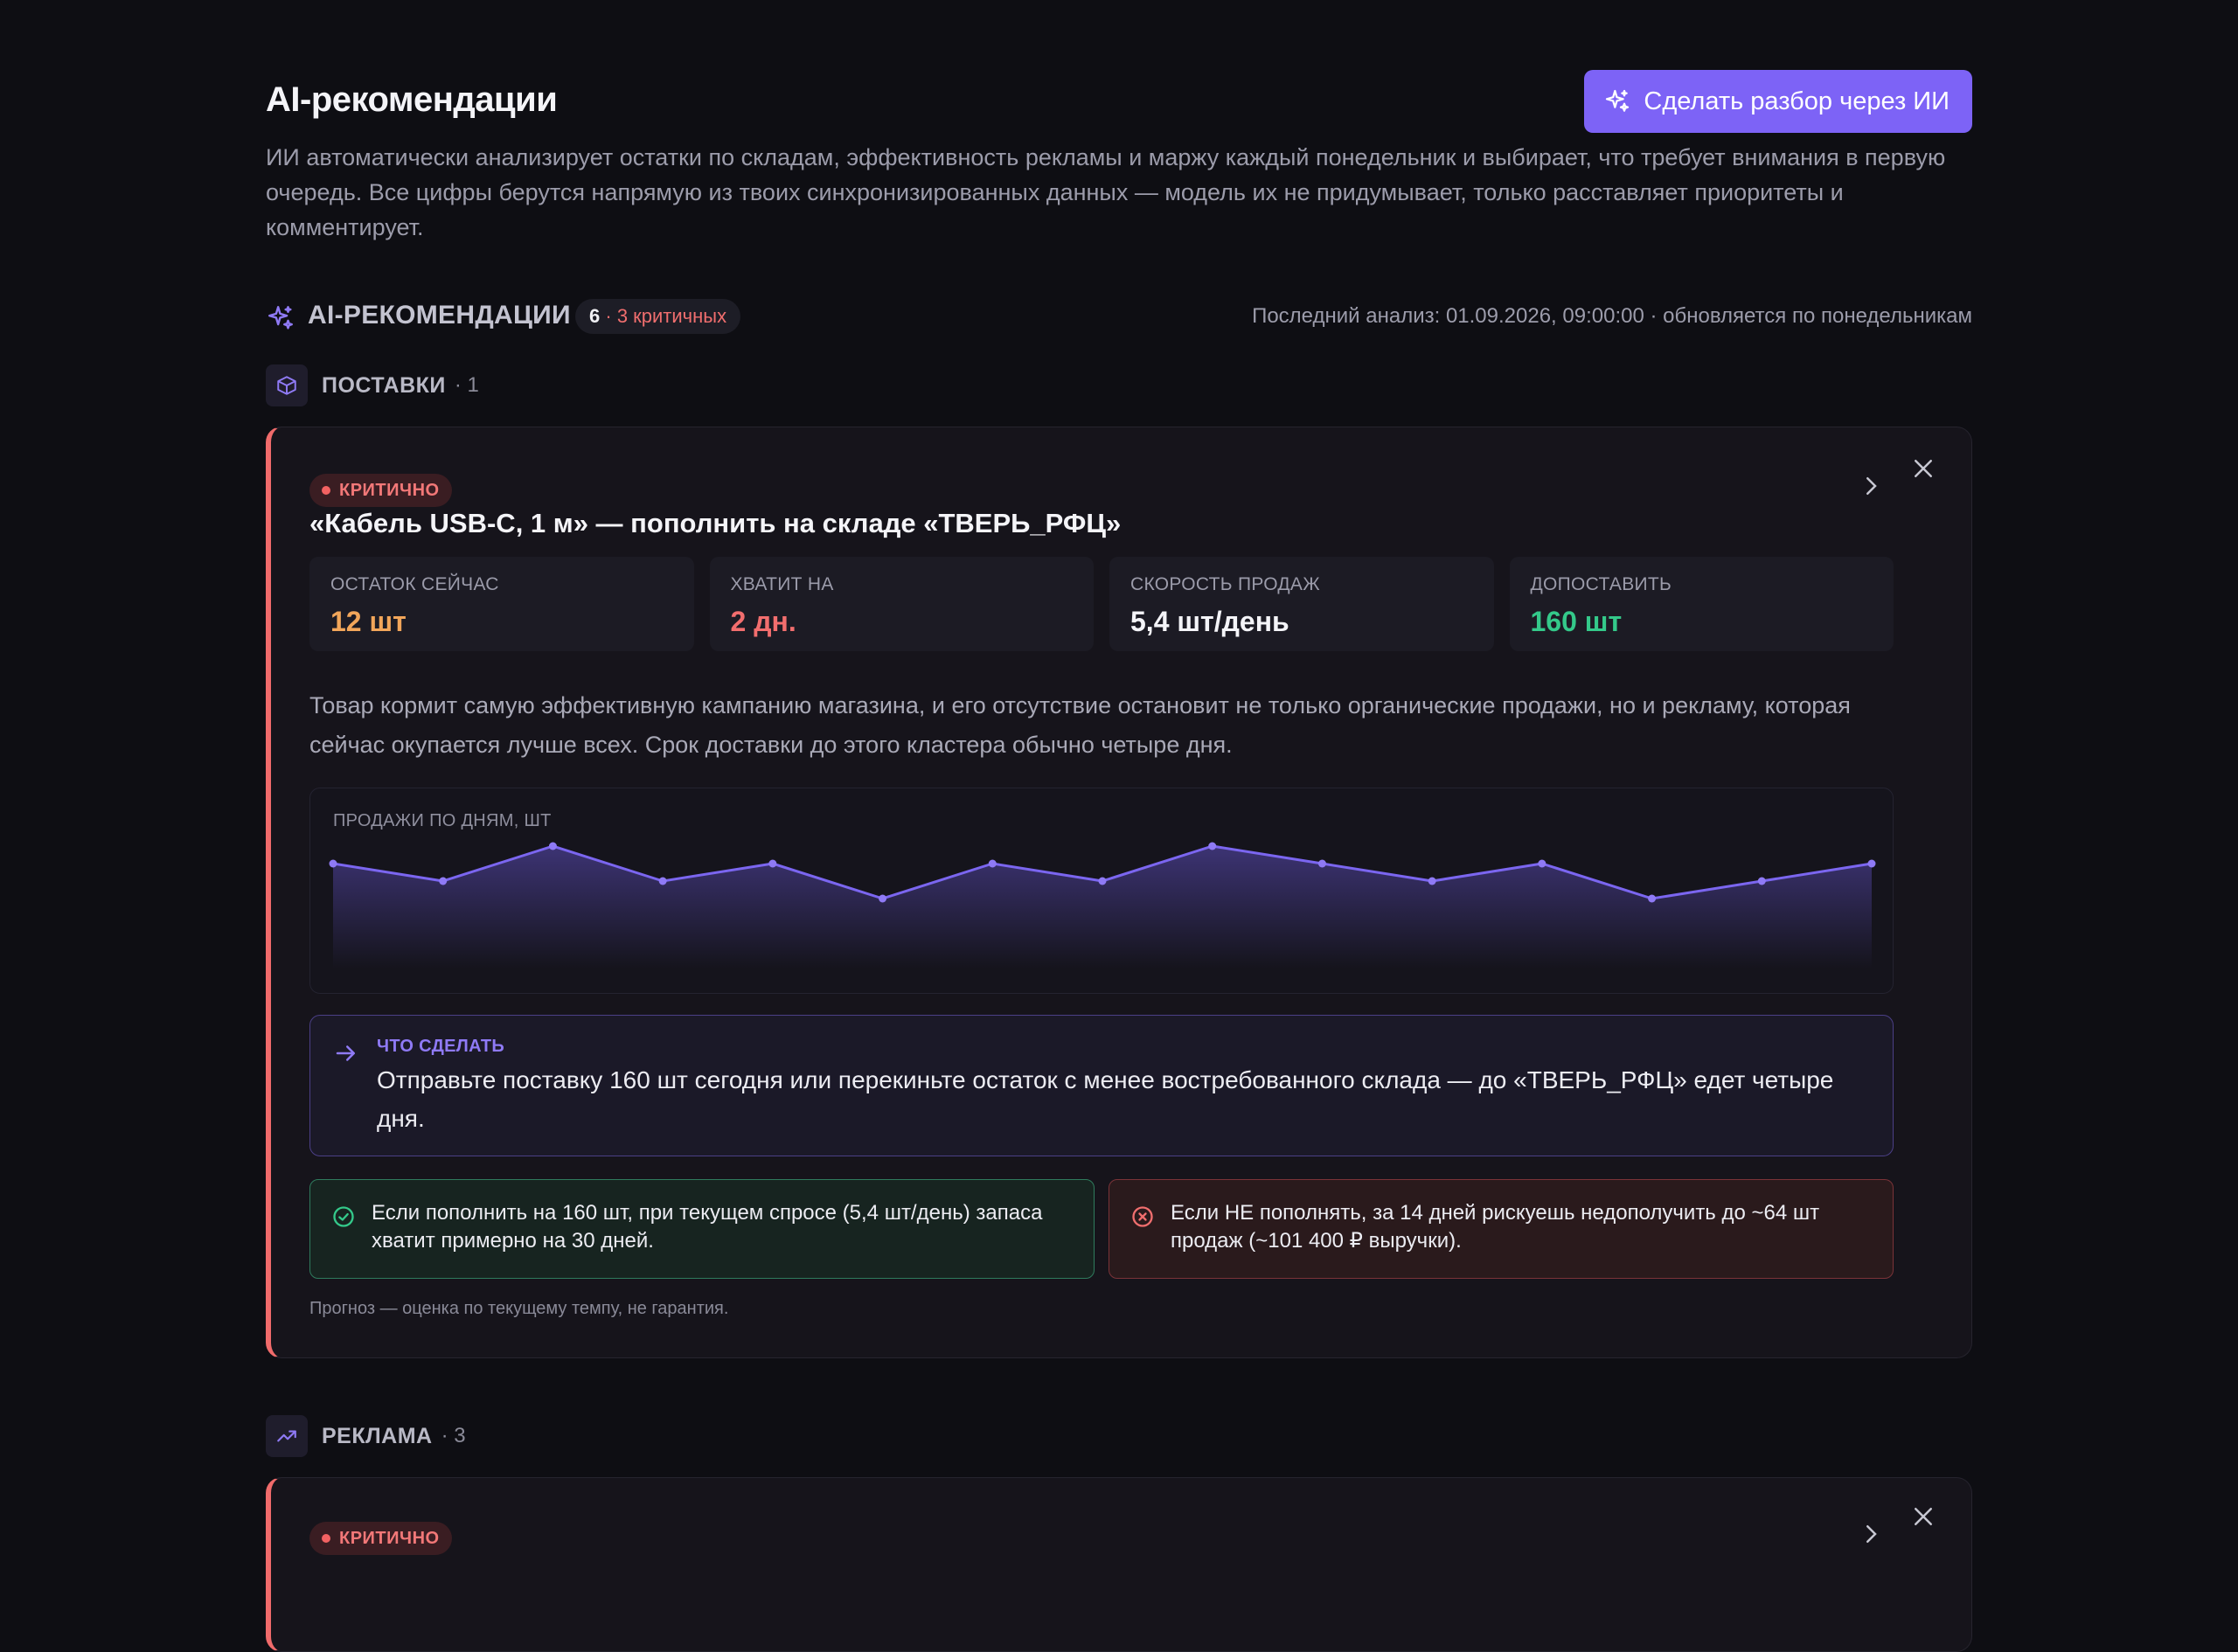  Describe the element at coordinates (1119, 1564) in the screenshot. I see `recommendation-card: КРИТИЧНО` at that location.